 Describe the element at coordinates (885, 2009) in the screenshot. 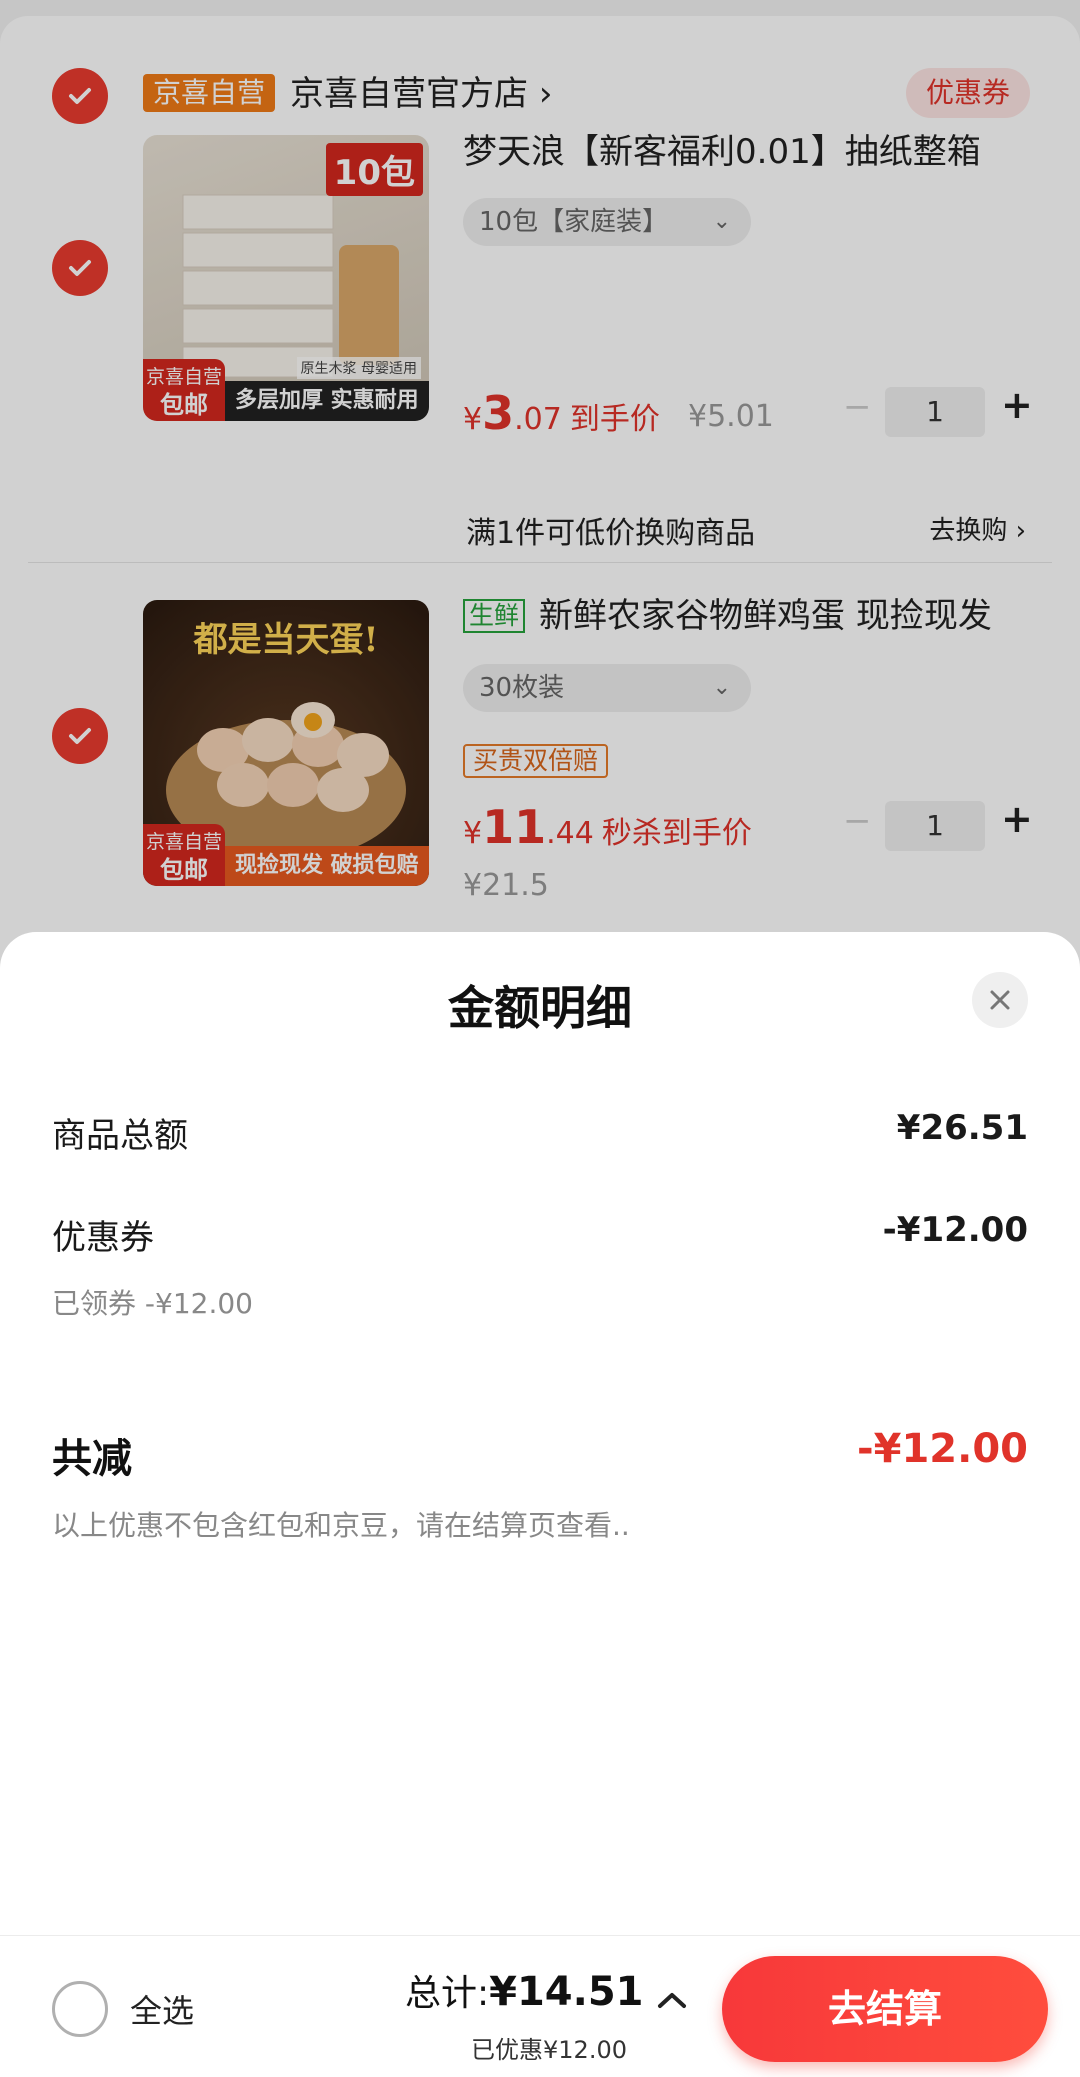

I see `checkout-button: 去结算` at that location.